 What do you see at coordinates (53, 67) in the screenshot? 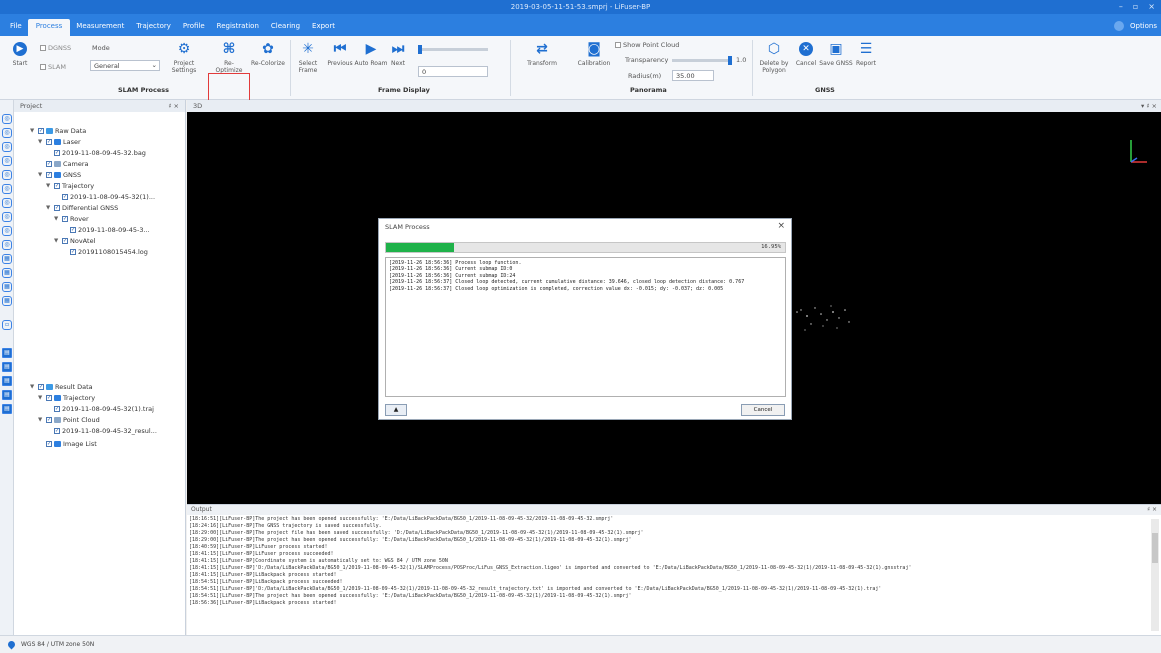
I see `slam-checkbox: SLAM` at bounding box center [53, 67].